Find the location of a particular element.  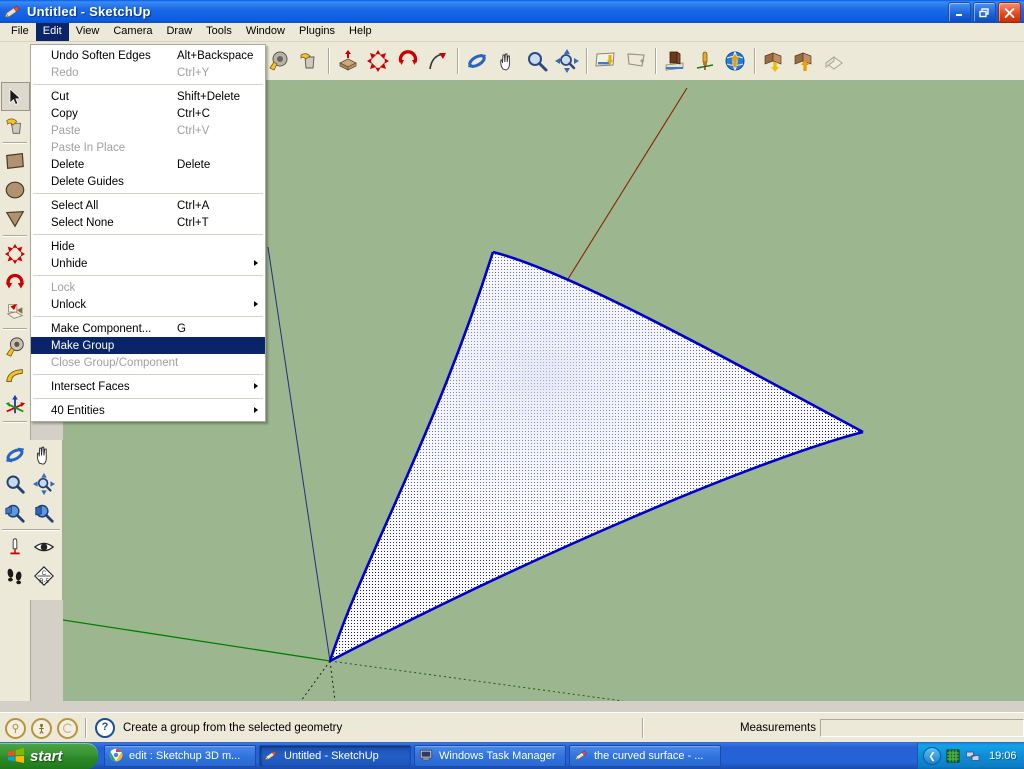

start-button: start is located at coordinates (49, 756).